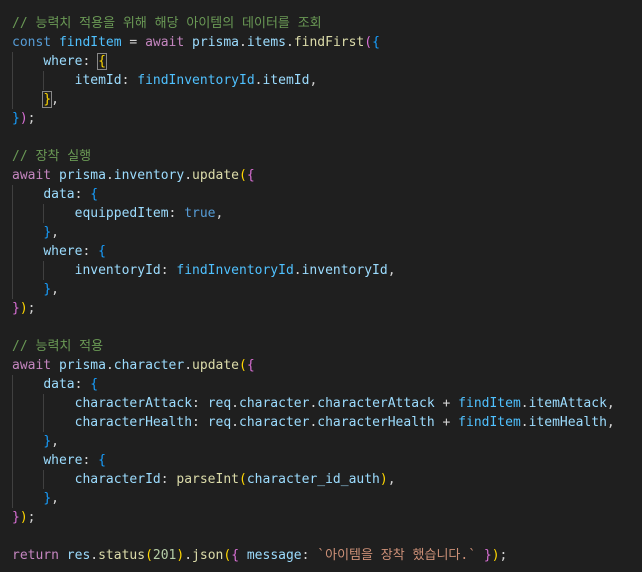 This screenshot has width=642, height=572. Describe the element at coordinates (59, 61) in the screenshot. I see `code-line: where: {` at that location.